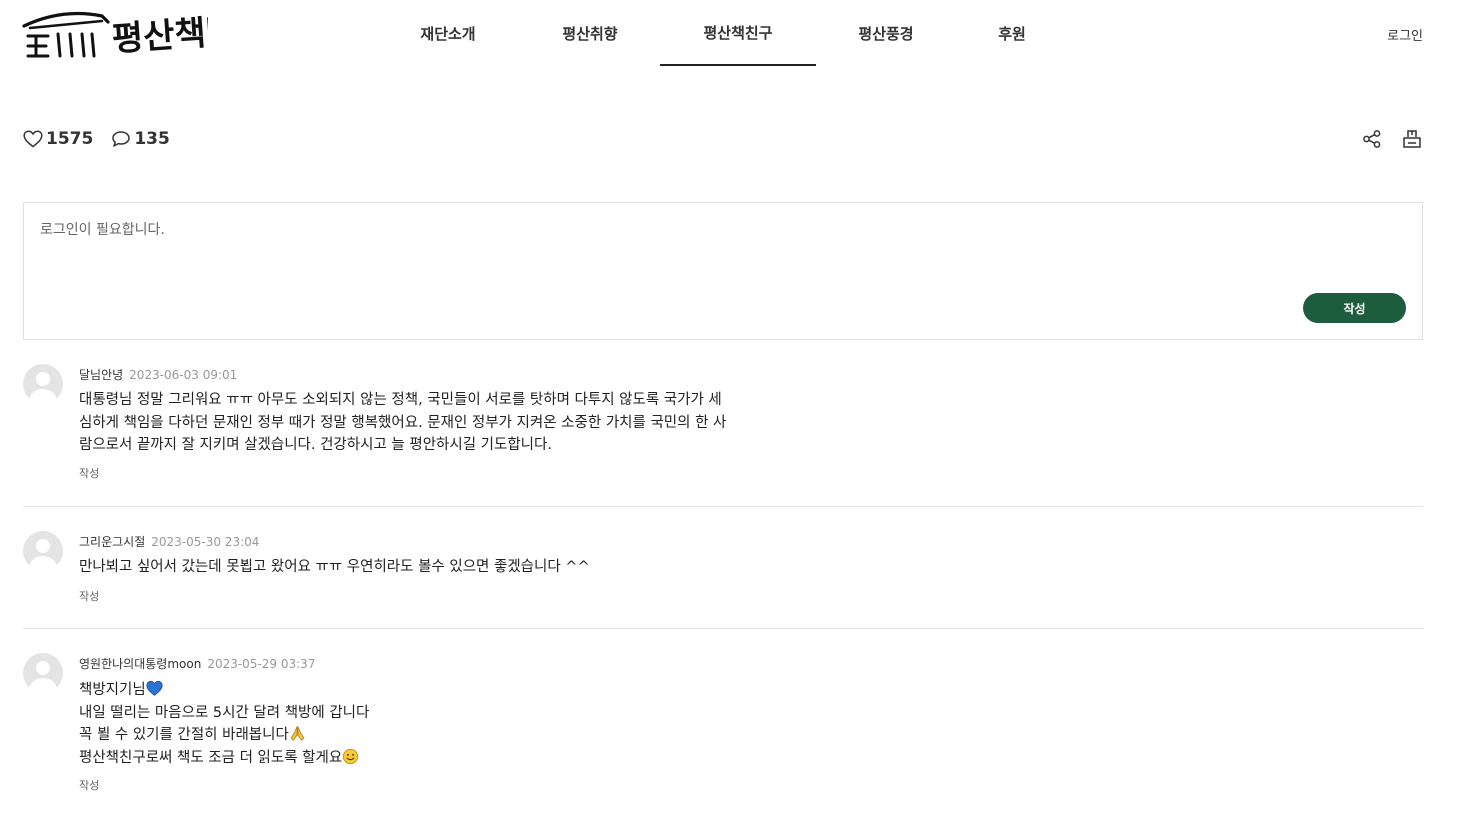 Image resolution: width=1465 pixels, height=818 pixels. What do you see at coordinates (105, 139) in the screenshot?
I see `post-stats: 1575 135` at bounding box center [105, 139].